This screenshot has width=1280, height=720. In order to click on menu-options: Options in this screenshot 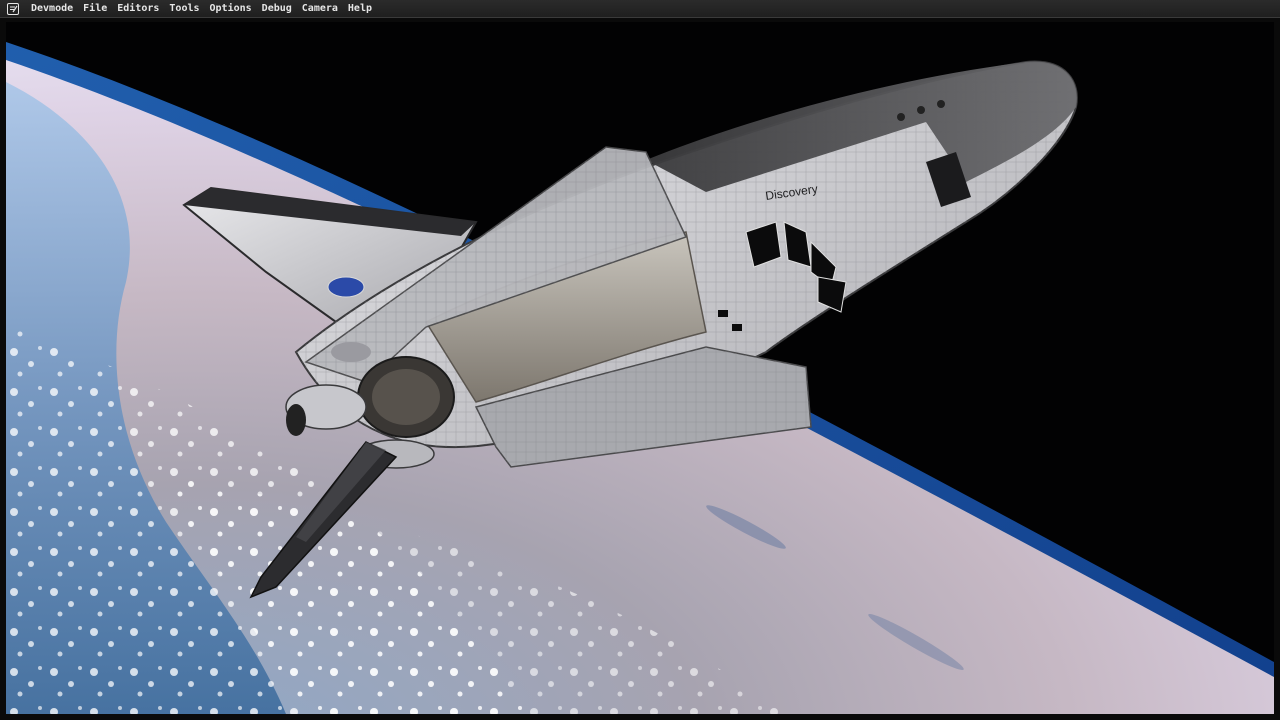, I will do `click(231, 9)`.